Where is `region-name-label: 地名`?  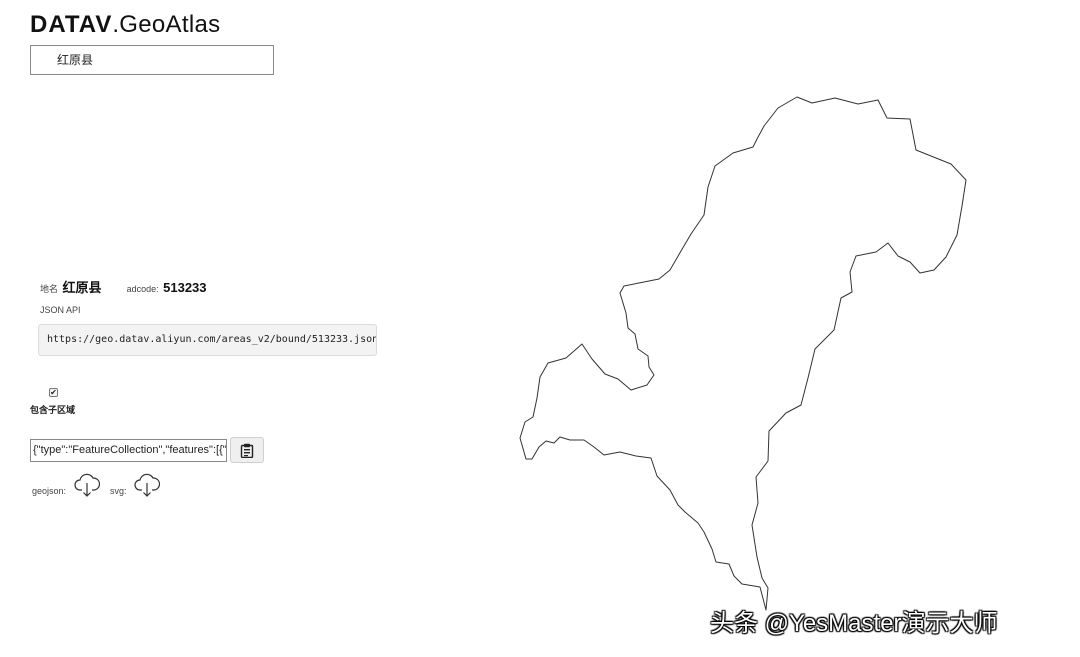 region-name-label: 地名 is located at coordinates (49, 289).